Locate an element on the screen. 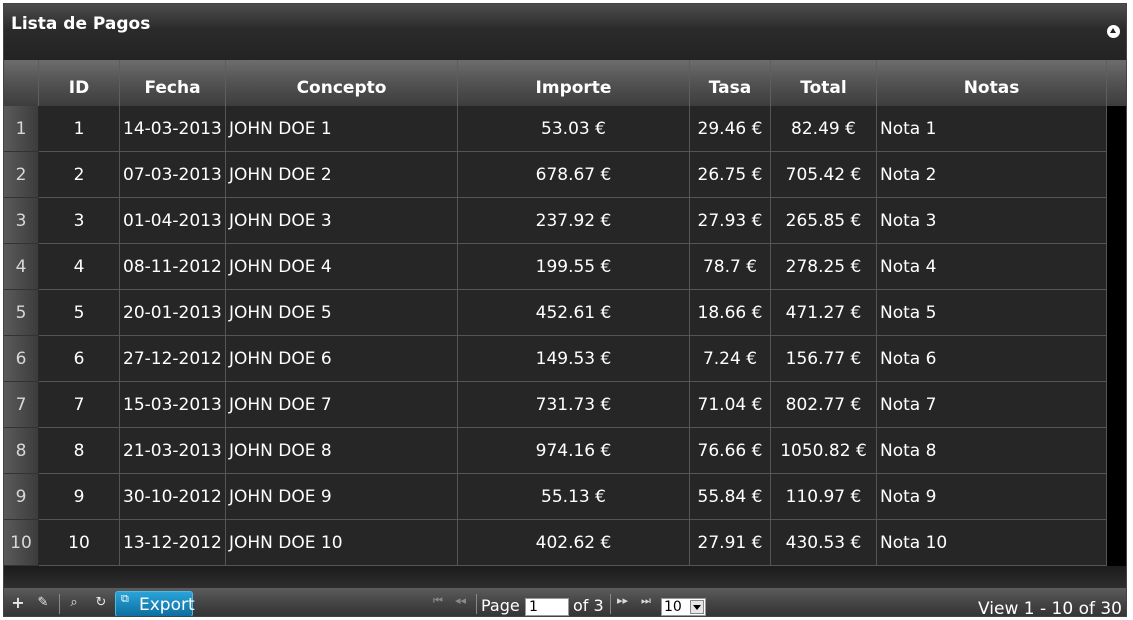  cell-tasa: 76.66 € is located at coordinates (730, 451).